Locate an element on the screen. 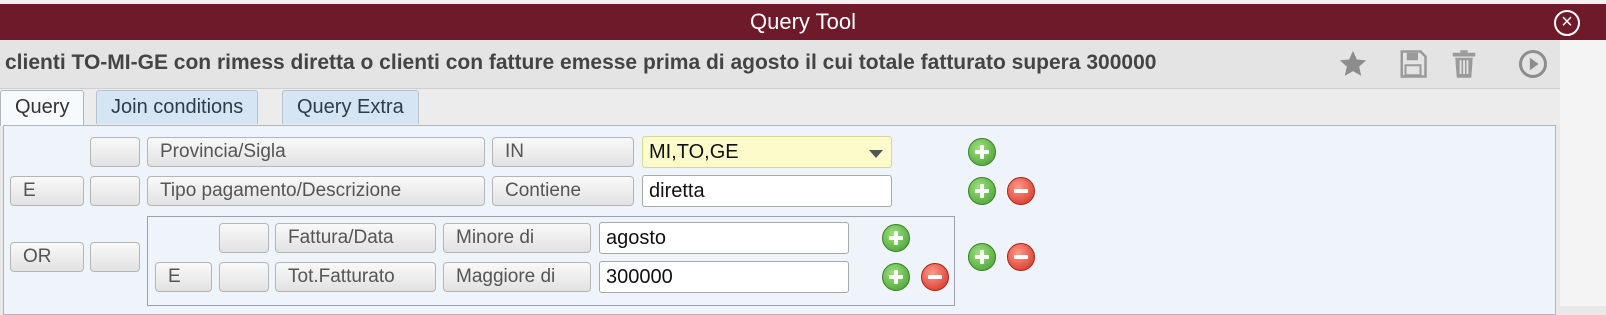 Image resolution: width=1606 pixels, height=315 pixels. add-group-condition-icon is located at coordinates (982, 257).